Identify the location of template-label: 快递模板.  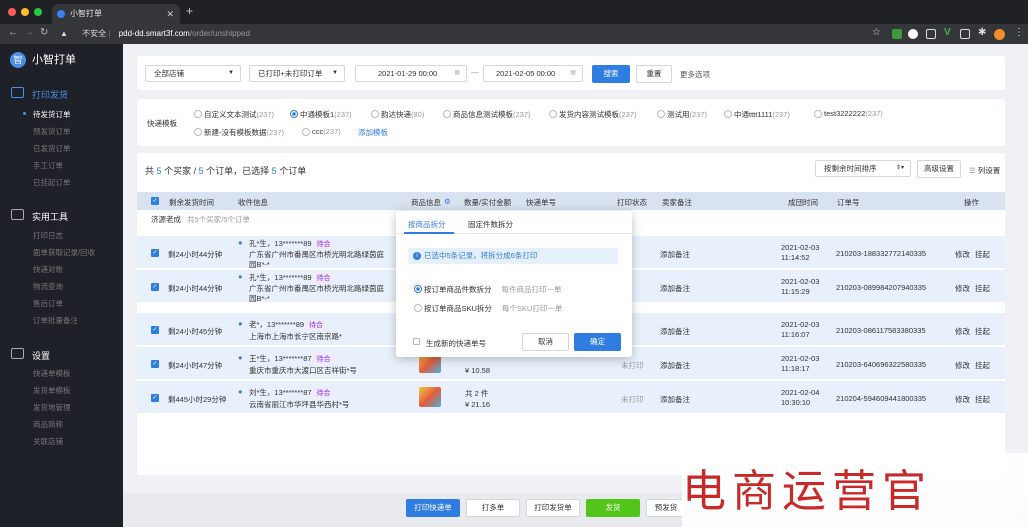
(162, 123).